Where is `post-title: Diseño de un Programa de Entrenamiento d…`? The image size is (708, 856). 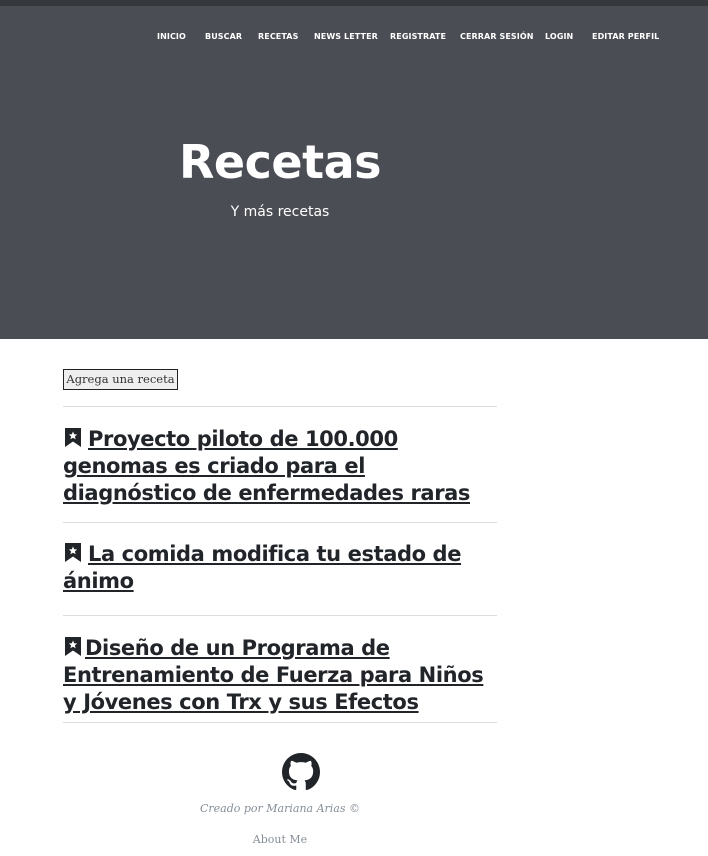 post-title: Diseño de un Programa de Entrenamiento d… is located at coordinates (273, 675).